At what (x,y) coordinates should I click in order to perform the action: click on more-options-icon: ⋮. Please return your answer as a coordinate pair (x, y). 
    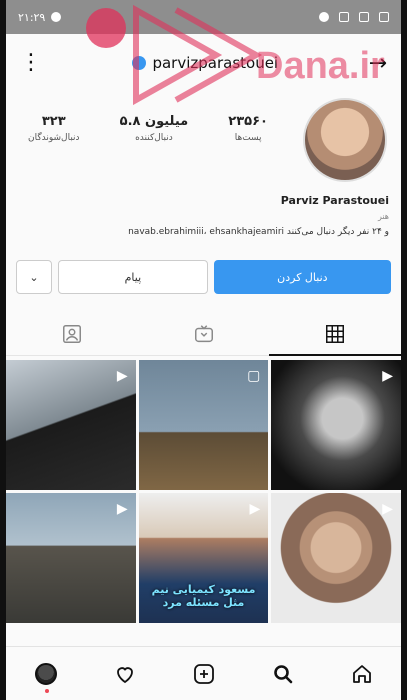
    Looking at the image, I should click on (31, 63).